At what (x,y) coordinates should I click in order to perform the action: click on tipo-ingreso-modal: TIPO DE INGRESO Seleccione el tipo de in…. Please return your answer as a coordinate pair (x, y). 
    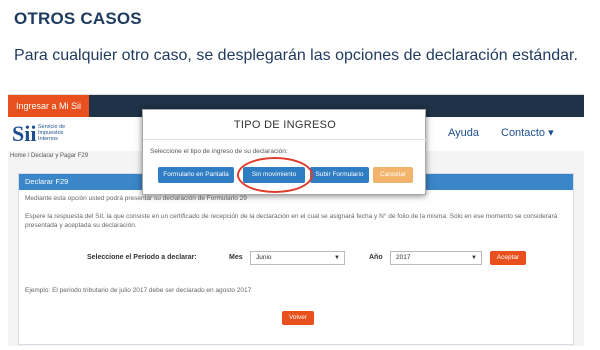
    Looking at the image, I should click on (284, 152).